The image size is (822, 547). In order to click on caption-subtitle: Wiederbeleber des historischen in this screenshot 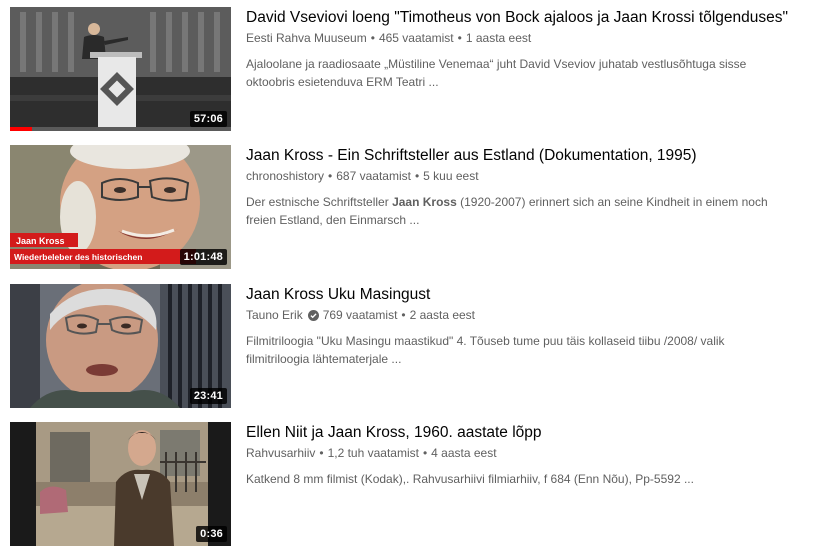, I will do `click(78, 257)`.